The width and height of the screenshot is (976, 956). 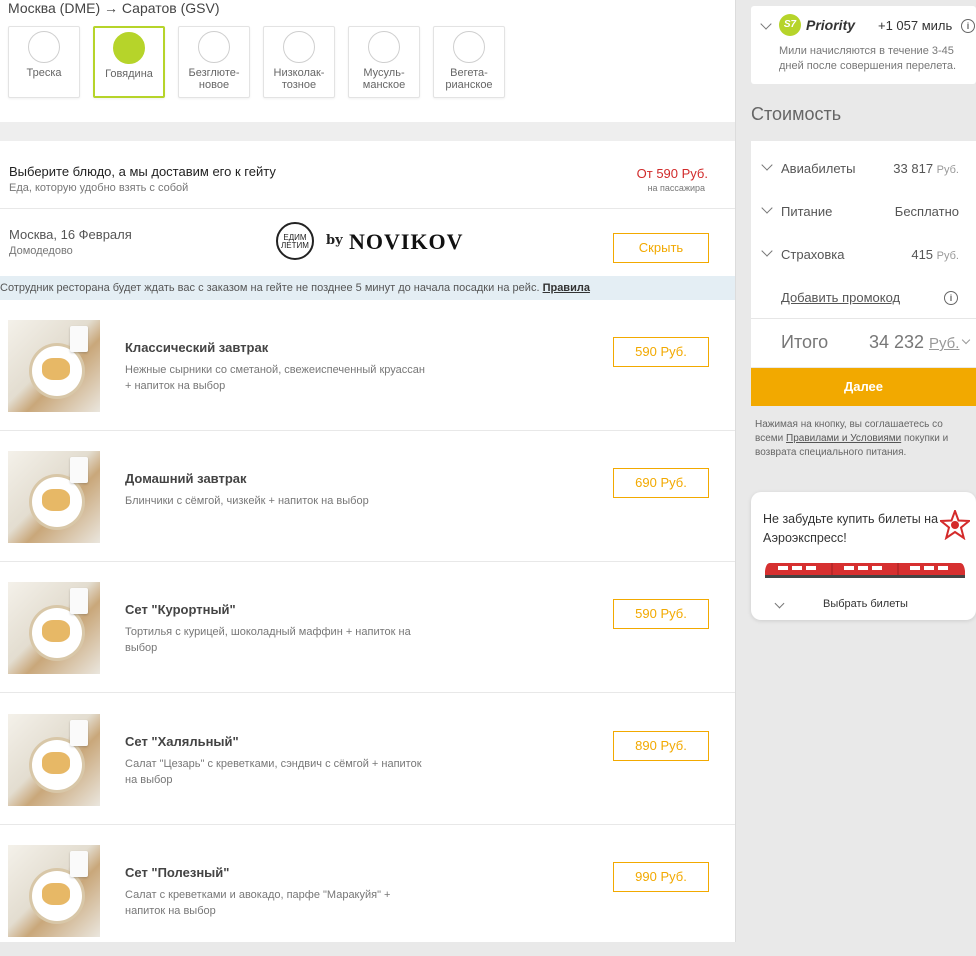 What do you see at coordinates (863, 168) in the screenshot?
I see `cost-row-tickets: Авиабилеты 33 817 Руб.` at bounding box center [863, 168].